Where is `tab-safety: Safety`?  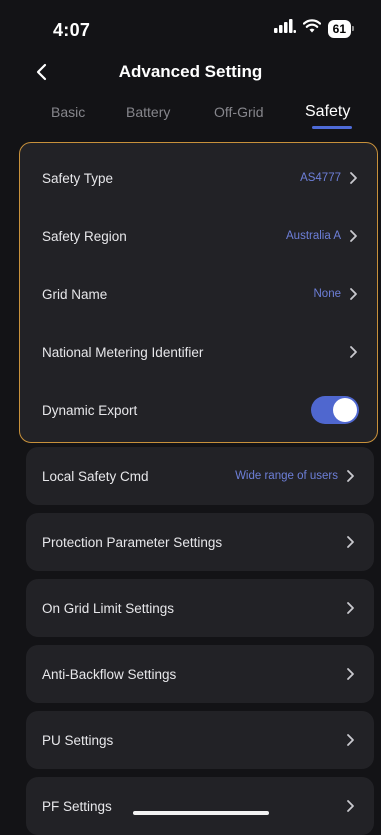
tab-safety: Safety is located at coordinates (327, 112).